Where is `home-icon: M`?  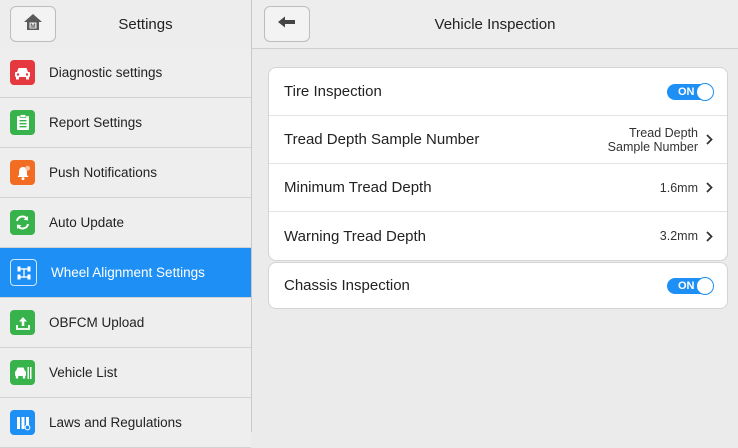 home-icon: M is located at coordinates (33, 24).